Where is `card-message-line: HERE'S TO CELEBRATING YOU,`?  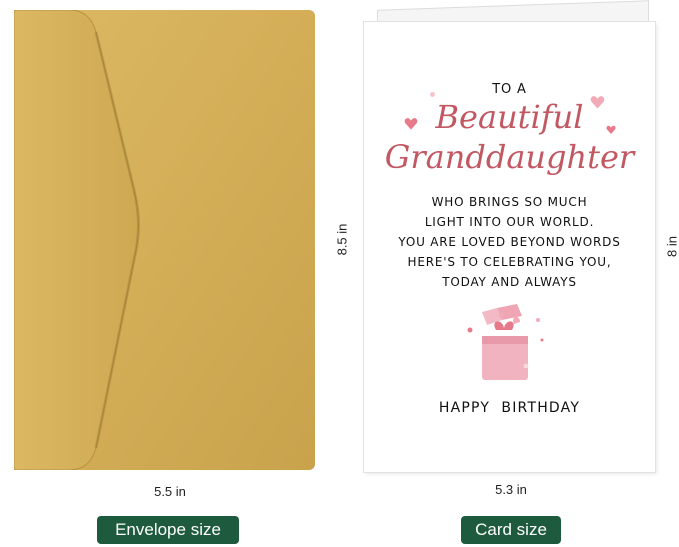 card-message-line: HERE'S TO CELEBRATING YOU, is located at coordinates (509, 262).